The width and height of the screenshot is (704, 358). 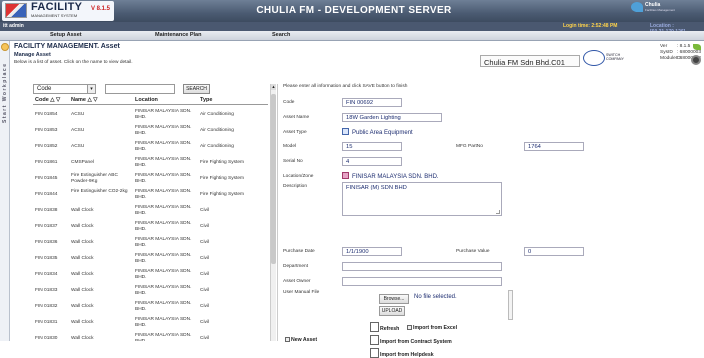 What do you see at coordinates (66, 35) in the screenshot?
I see `tab-setup-asset: Setup Asset` at bounding box center [66, 35].